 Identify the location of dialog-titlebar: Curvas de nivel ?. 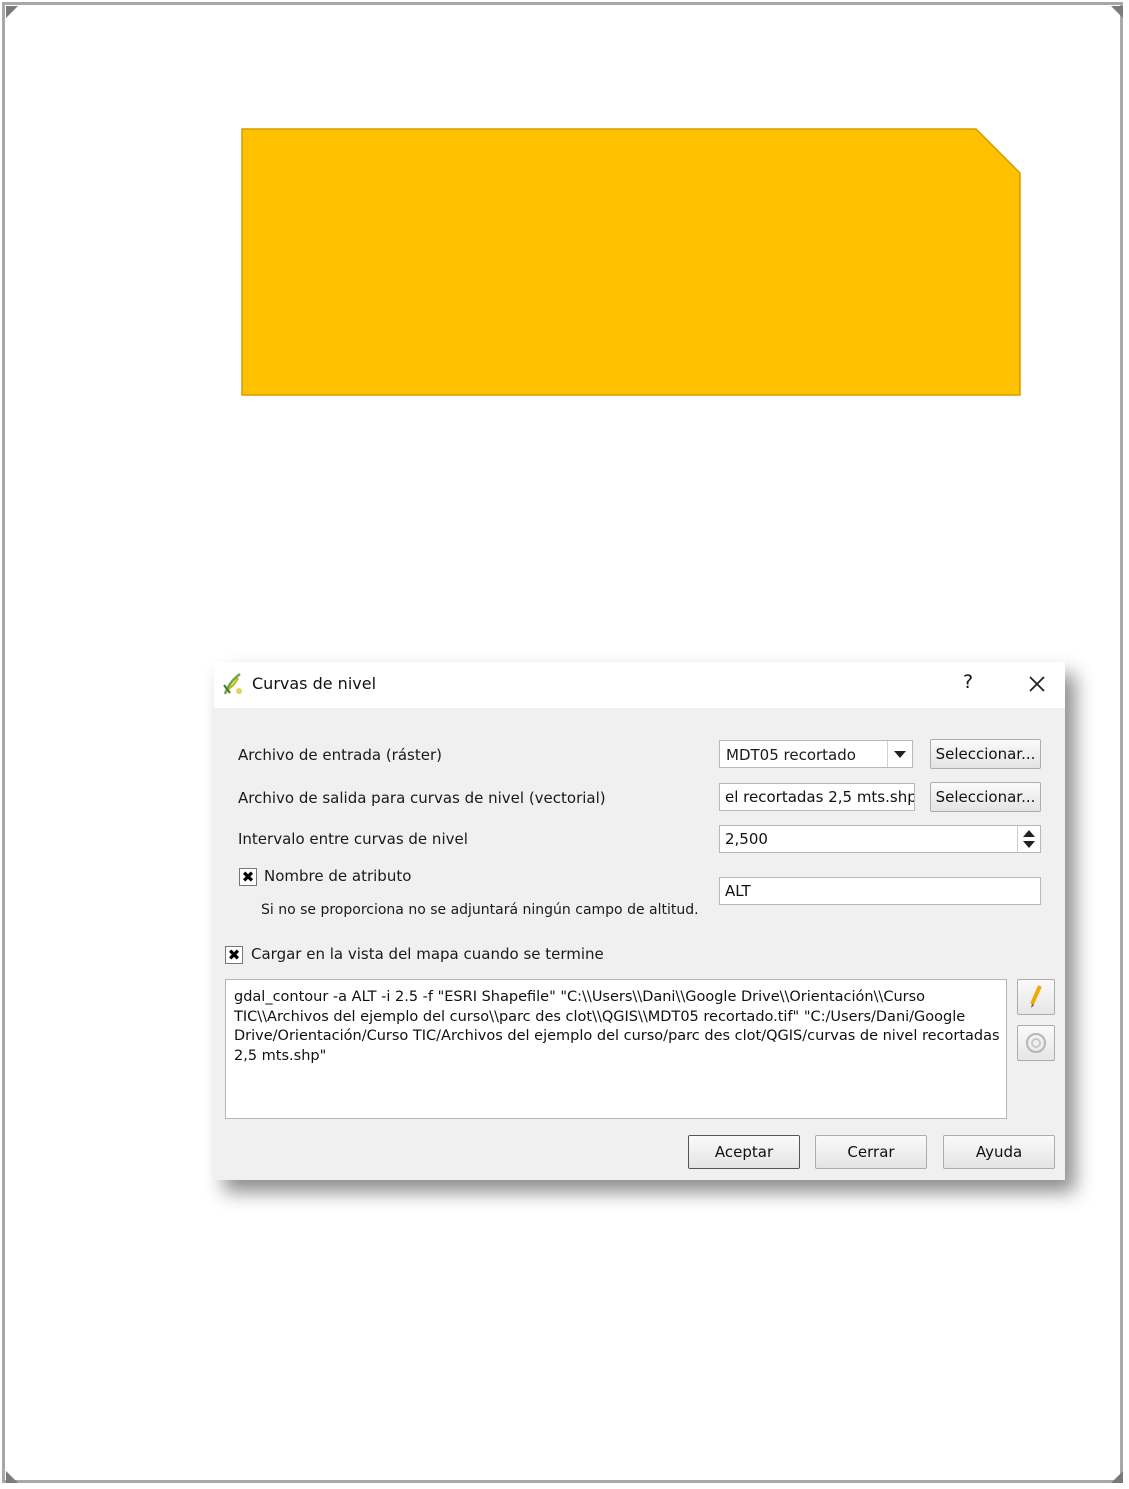
(639, 685).